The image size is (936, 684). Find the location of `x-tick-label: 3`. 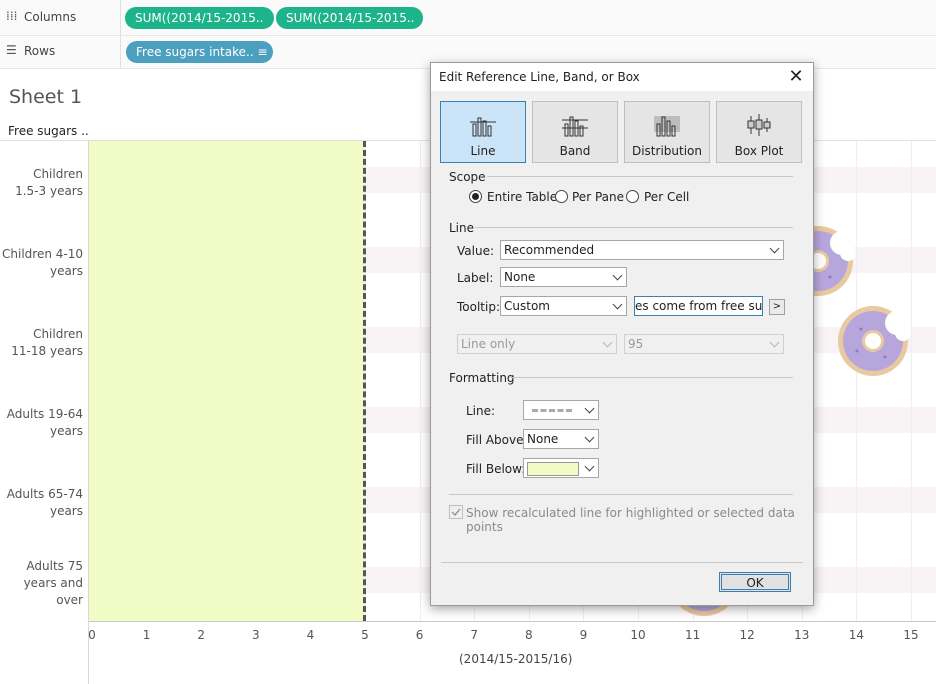

x-tick-label: 3 is located at coordinates (255, 635).